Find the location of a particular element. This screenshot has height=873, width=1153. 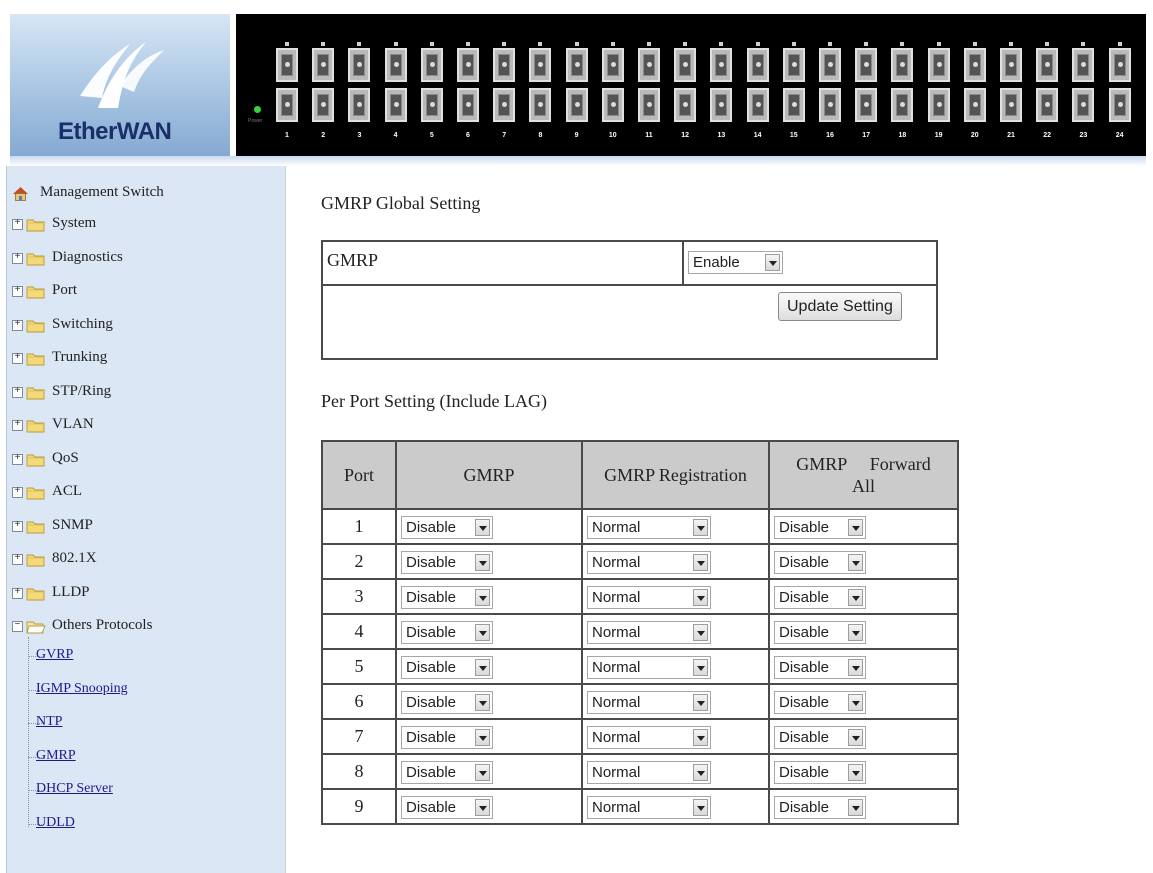

port-number: 11 is located at coordinates (649, 135).